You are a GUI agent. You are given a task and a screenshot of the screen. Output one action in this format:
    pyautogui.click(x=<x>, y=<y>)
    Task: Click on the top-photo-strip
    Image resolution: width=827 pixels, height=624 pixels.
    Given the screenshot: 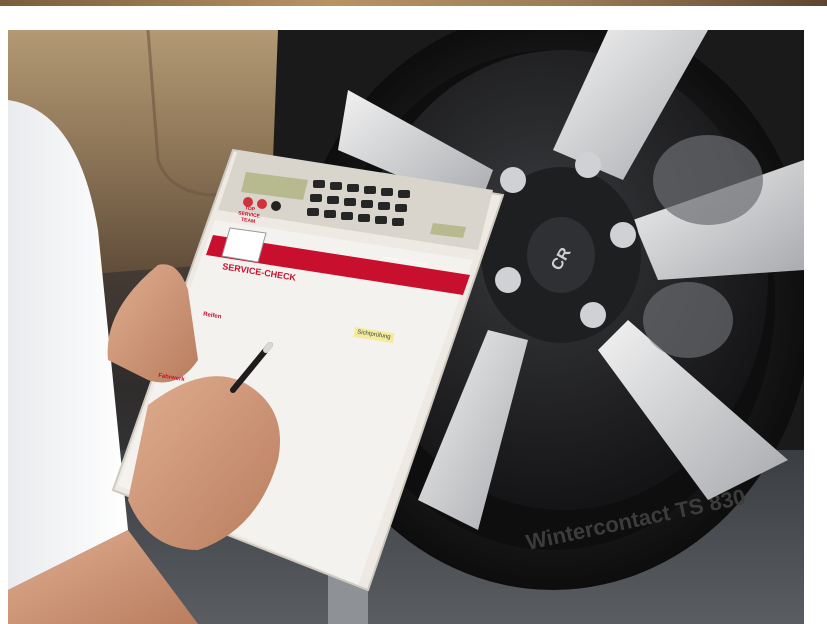 What is the action you would take?
    pyautogui.click(x=413, y=3)
    